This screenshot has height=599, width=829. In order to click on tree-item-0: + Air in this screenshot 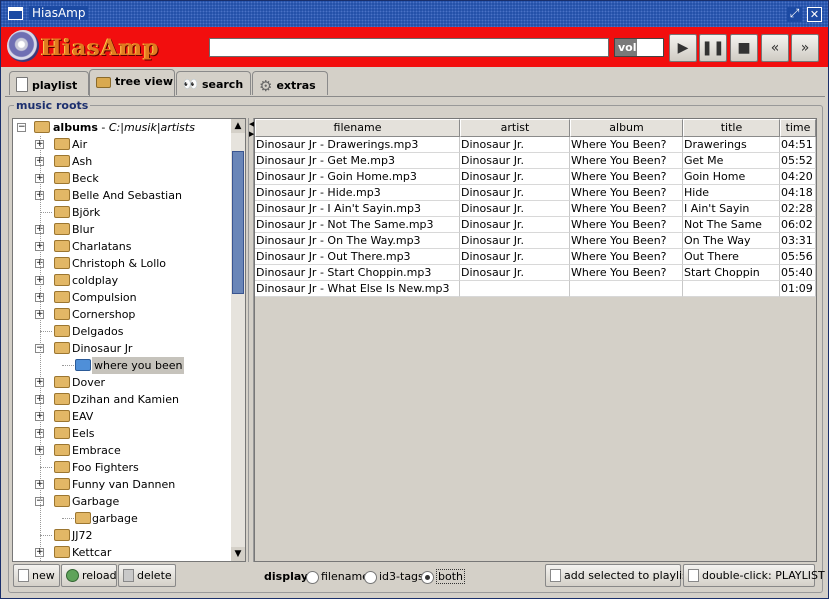, I will do `click(128, 144)`.